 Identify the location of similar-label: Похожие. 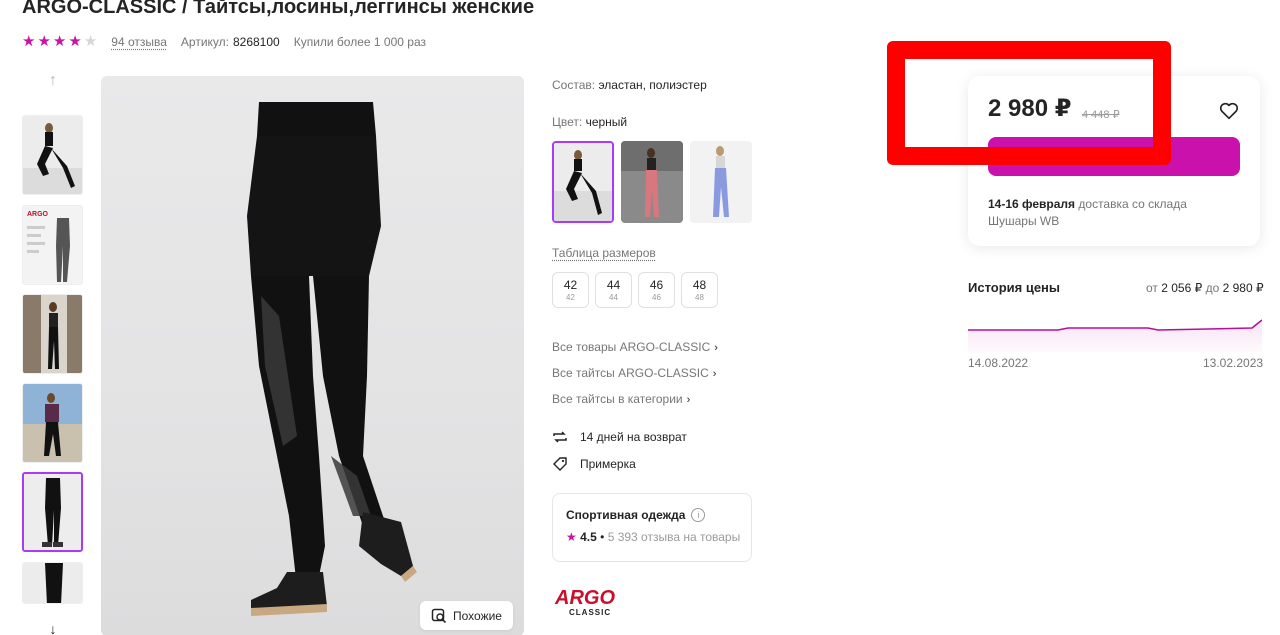
(477, 616).